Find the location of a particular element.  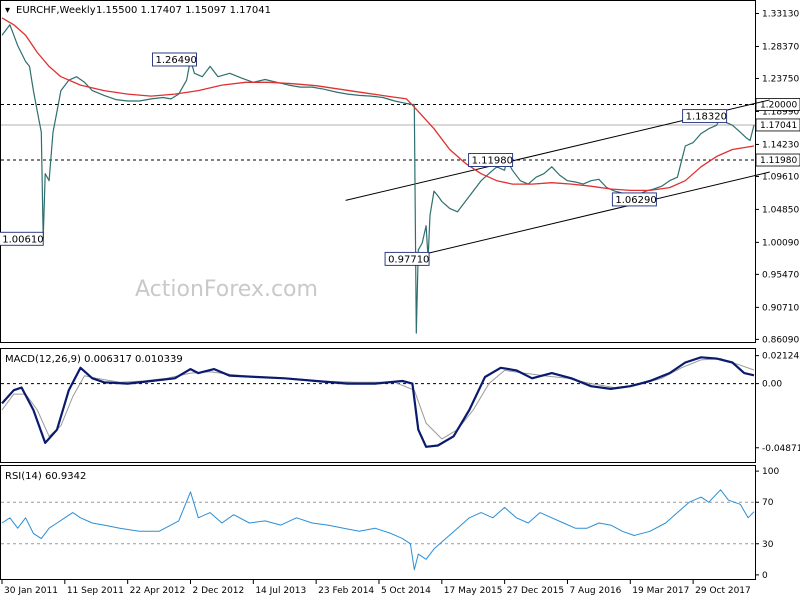

chart-menu-icon: ▾ is located at coordinates (7, 10).